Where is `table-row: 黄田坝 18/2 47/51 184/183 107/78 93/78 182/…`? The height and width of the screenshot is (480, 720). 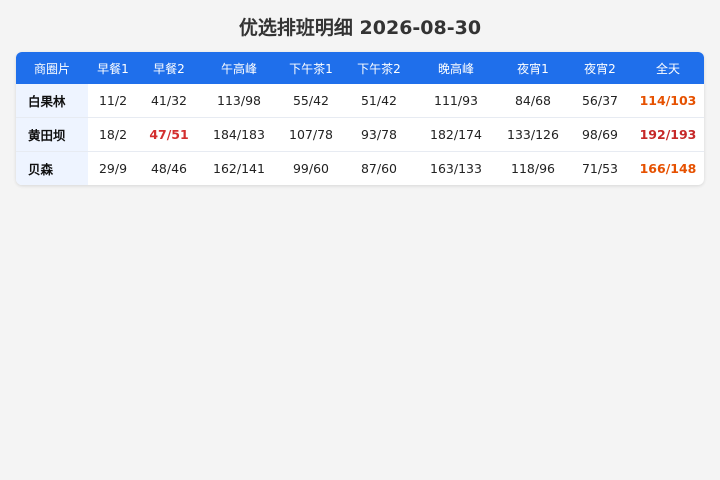 table-row: 黄田坝 18/2 47/51 184/183 107/78 93/78 182/… is located at coordinates (360, 134).